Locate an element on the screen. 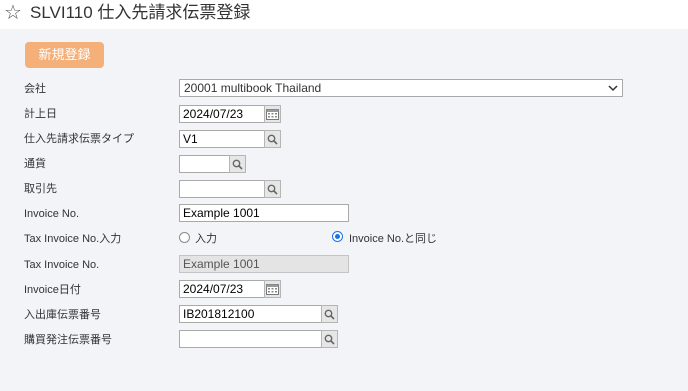 This screenshot has height=391, width=688. currency-label: 通貨 is located at coordinates (35, 164).